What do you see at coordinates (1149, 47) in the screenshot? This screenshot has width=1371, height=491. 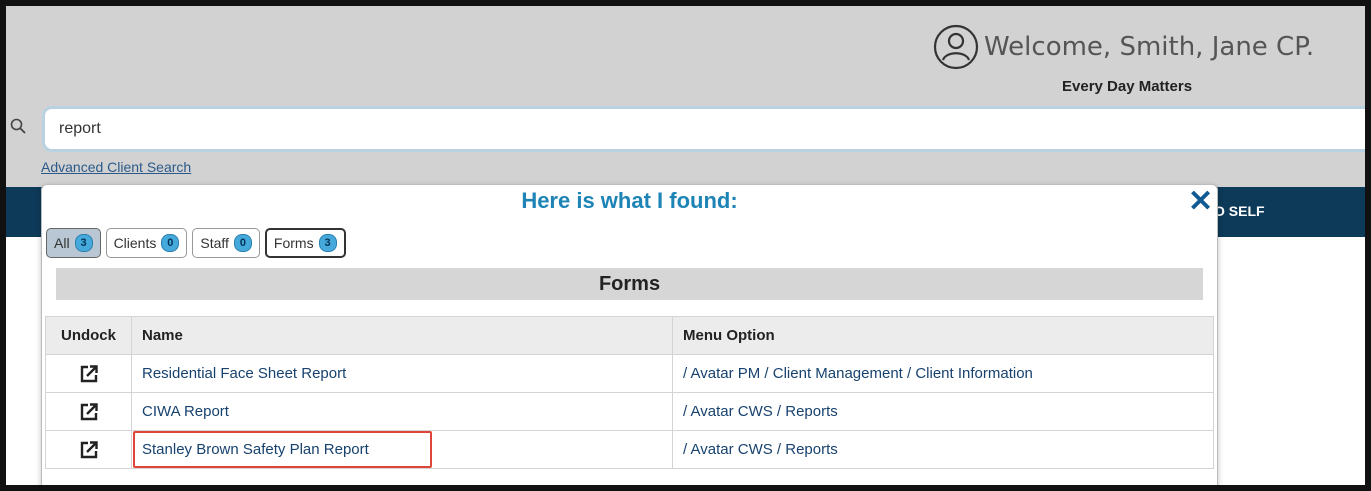 I see `welcome-text: Welcome, Smith, Jane CP.` at bounding box center [1149, 47].